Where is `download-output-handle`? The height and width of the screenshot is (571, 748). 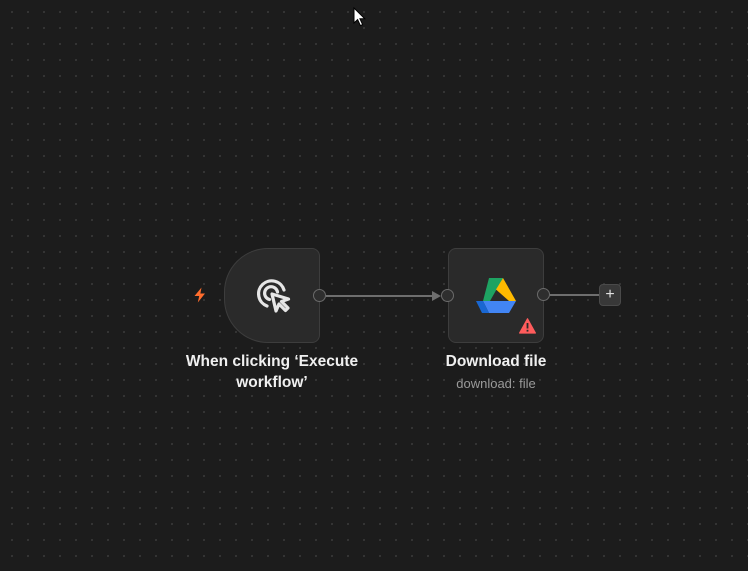 download-output-handle is located at coordinates (543, 294).